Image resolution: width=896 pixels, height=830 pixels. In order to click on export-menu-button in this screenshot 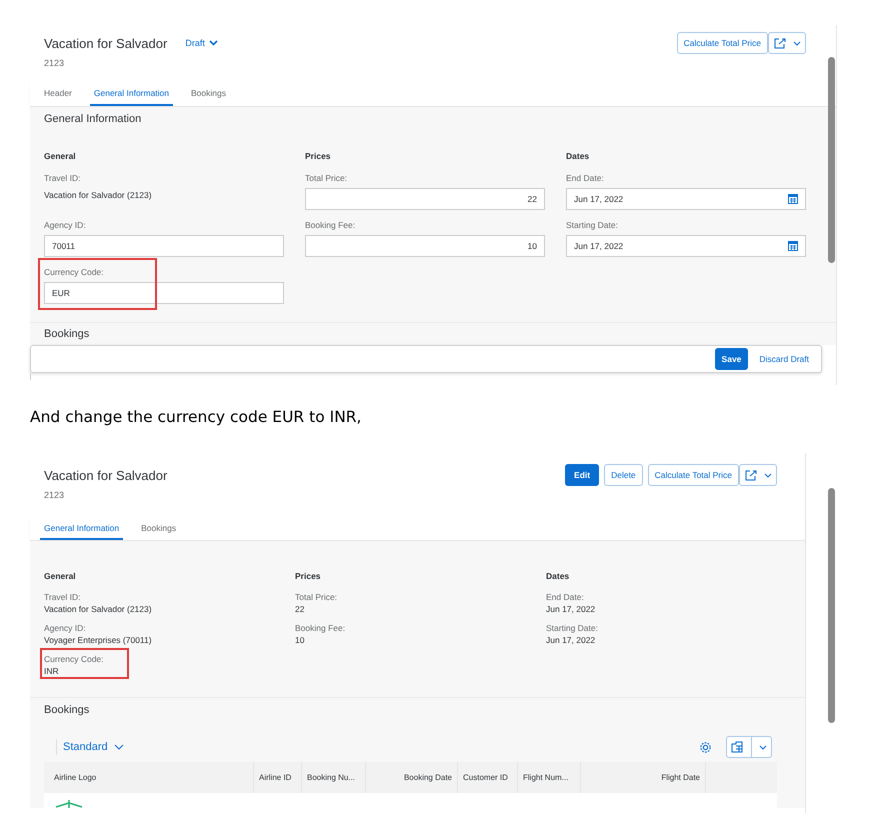, I will do `click(749, 747)`.